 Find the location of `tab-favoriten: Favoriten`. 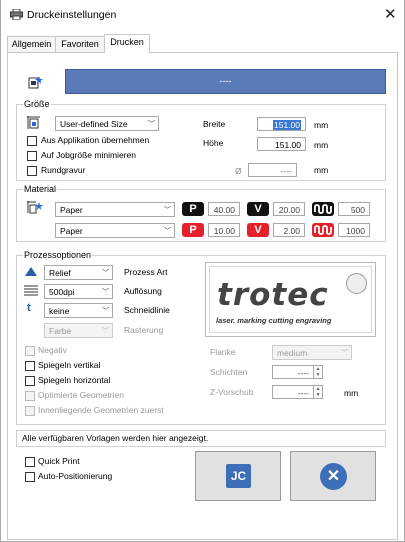

tab-favoriten: Favoriten is located at coordinates (80, 44).